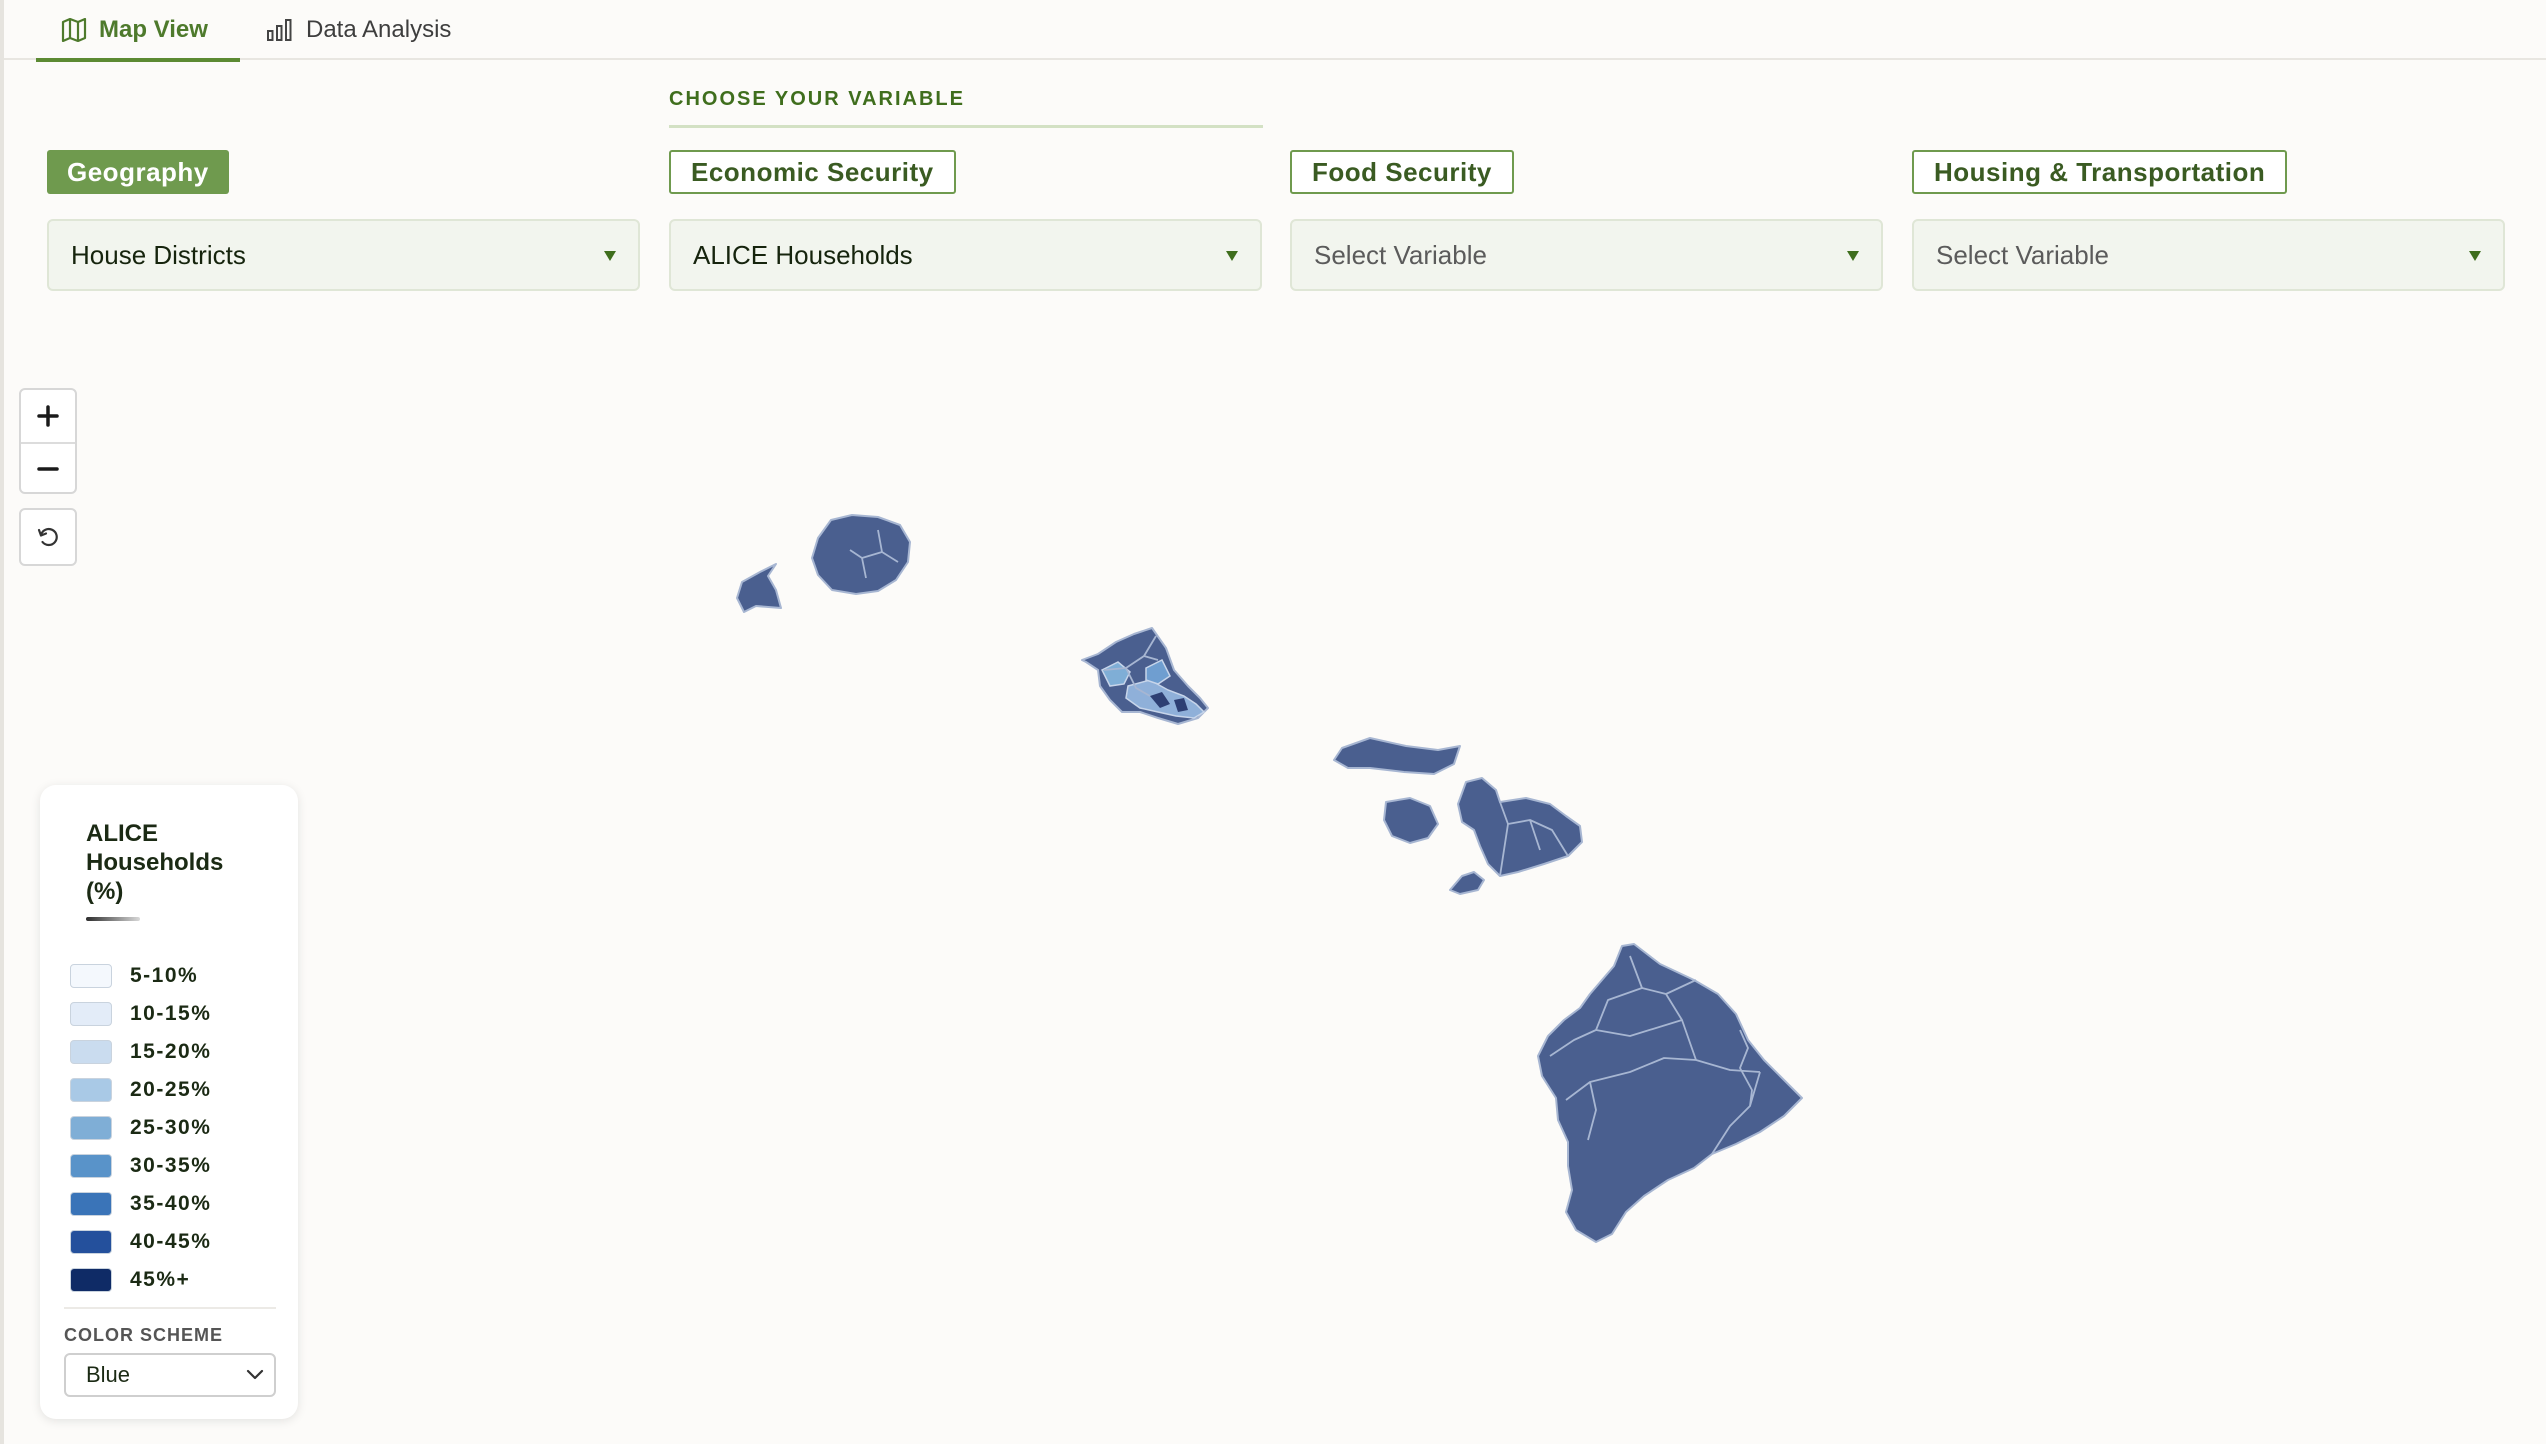 The height and width of the screenshot is (1444, 2546). I want to click on section-header-text: CHOOSE YOUR VARIABLE, so click(817, 99).